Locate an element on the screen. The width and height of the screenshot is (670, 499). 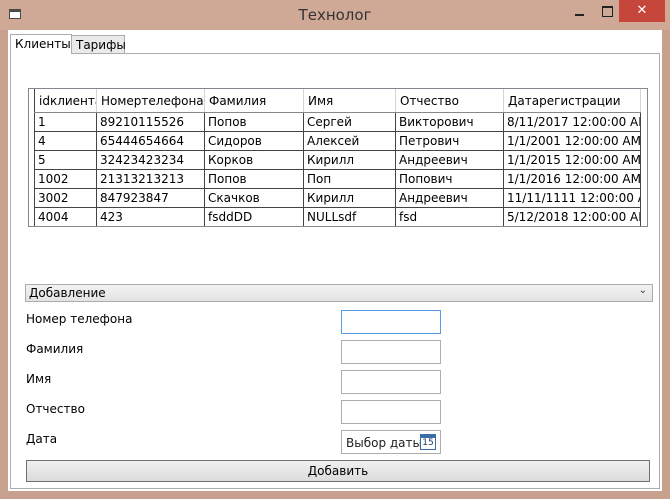
name-label: Имя is located at coordinates (39, 379).